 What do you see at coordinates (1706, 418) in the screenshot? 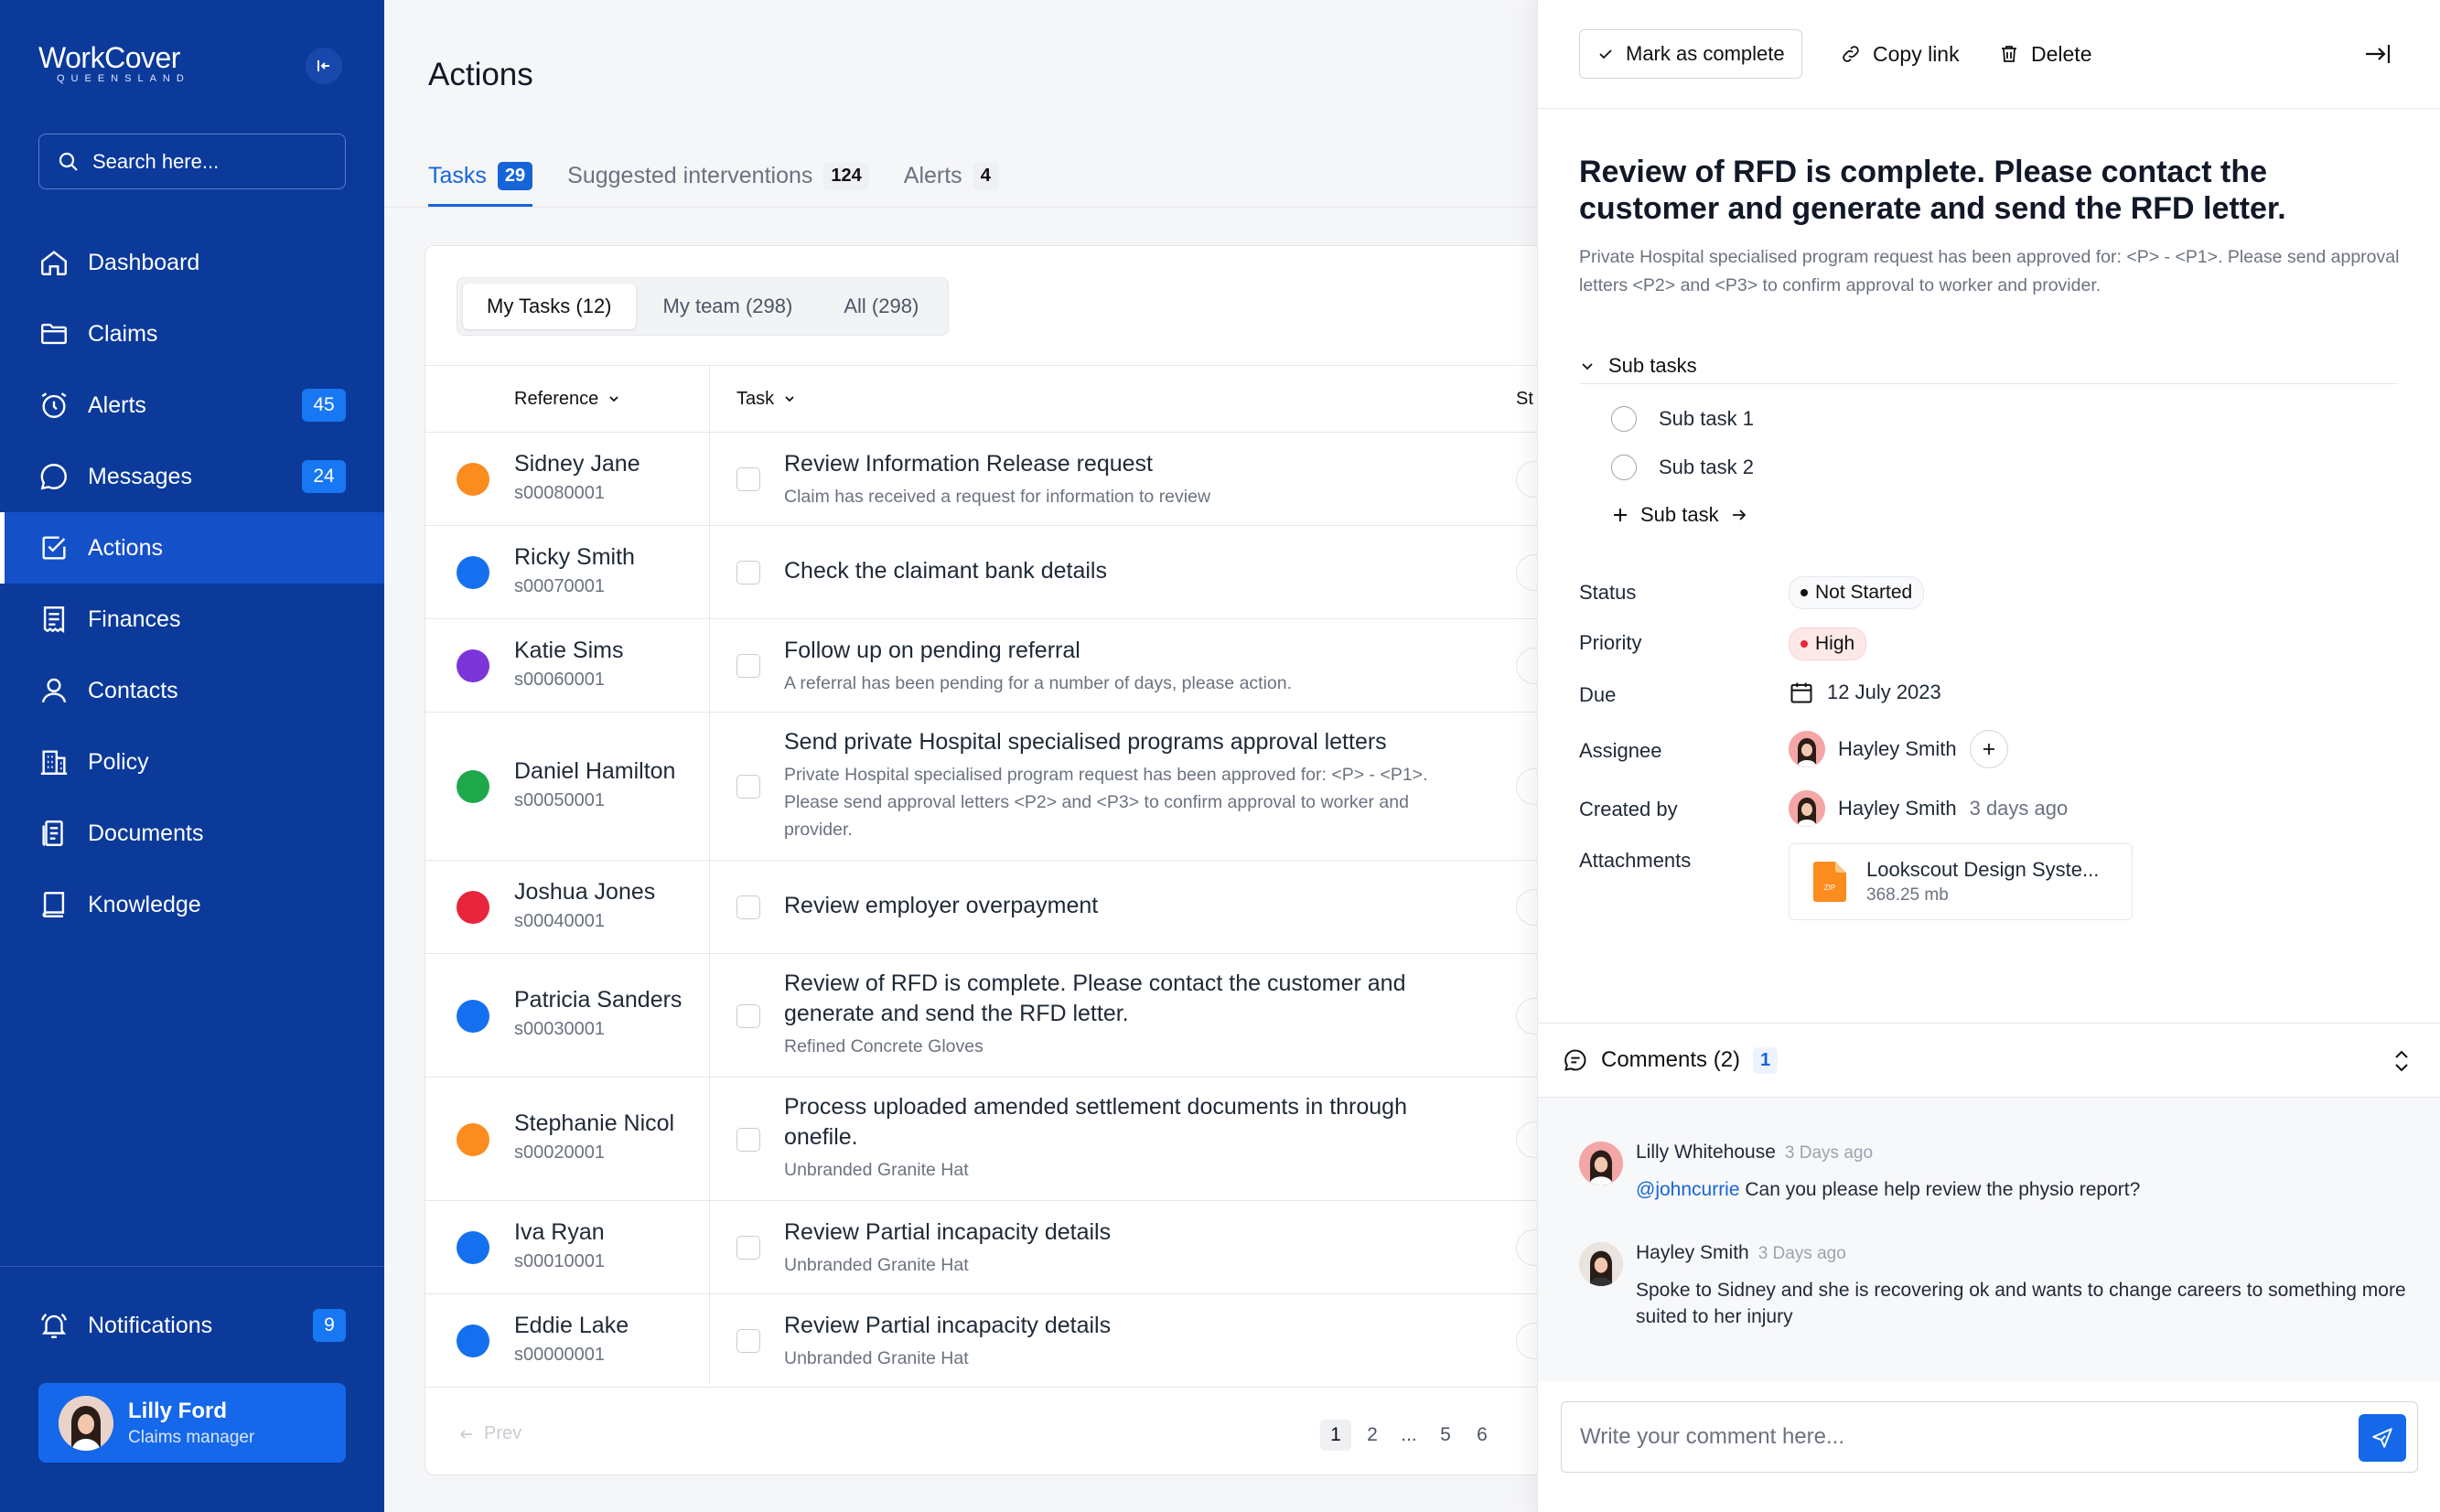
I see `subtask-label: Sub task 1` at bounding box center [1706, 418].